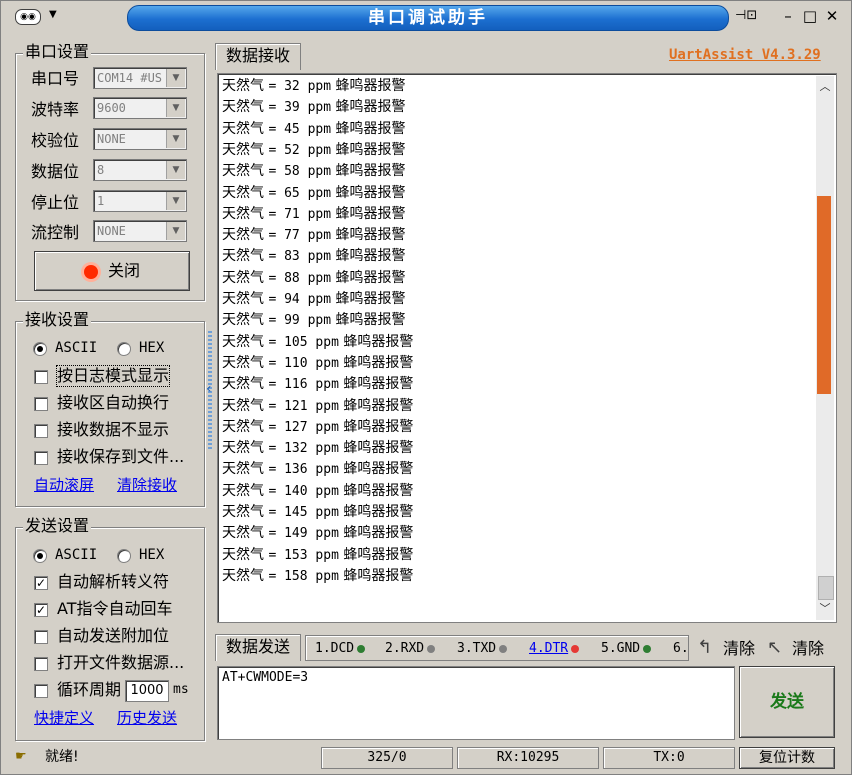 The image size is (852, 775). Describe the element at coordinates (124, 349) in the screenshot. I see `receive-hex-radio` at that location.